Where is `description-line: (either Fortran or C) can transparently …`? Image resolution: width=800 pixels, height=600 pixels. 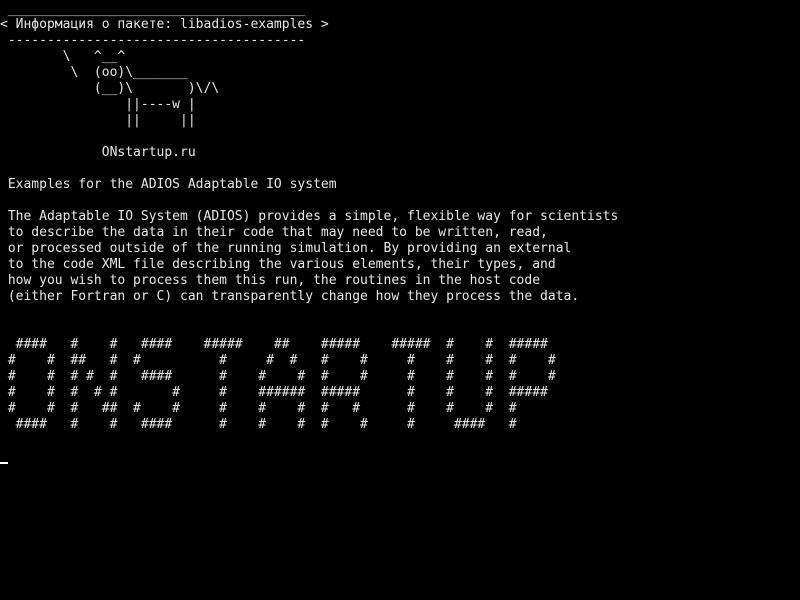 description-line: (either Fortran or C) can transparently … is located at coordinates (290, 296).